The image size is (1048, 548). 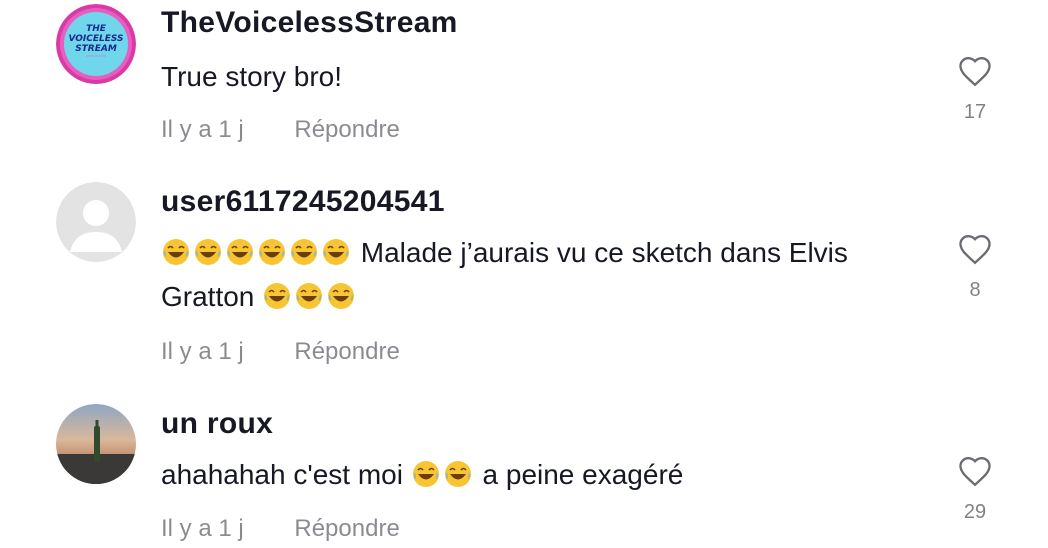 I want to click on like-button: 17, so click(x=975, y=89).